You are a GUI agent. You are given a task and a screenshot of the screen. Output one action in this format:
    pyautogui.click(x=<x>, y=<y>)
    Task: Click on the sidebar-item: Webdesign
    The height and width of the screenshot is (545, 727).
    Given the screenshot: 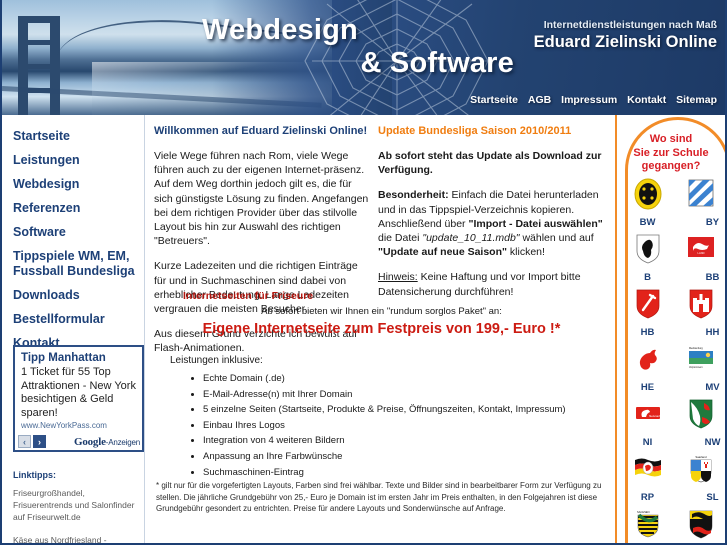 What is the action you would take?
    pyautogui.click(x=73, y=184)
    